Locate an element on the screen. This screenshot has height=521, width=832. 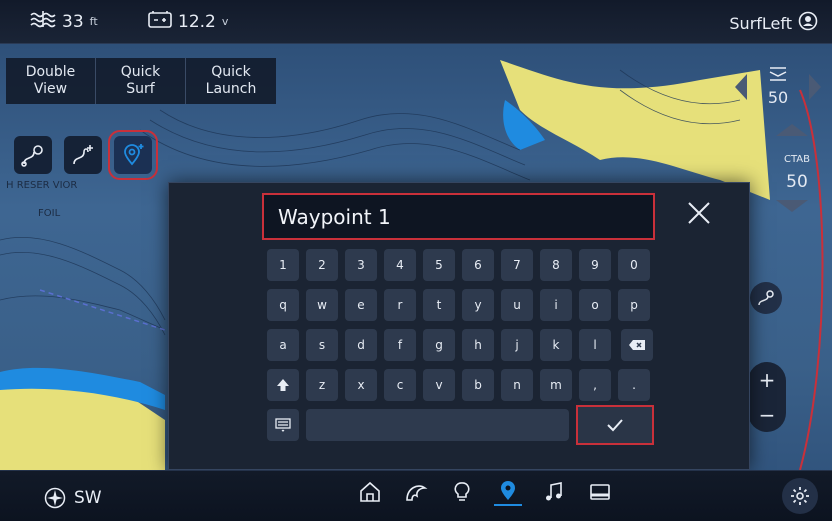
route-button is located at coordinates (33, 155).